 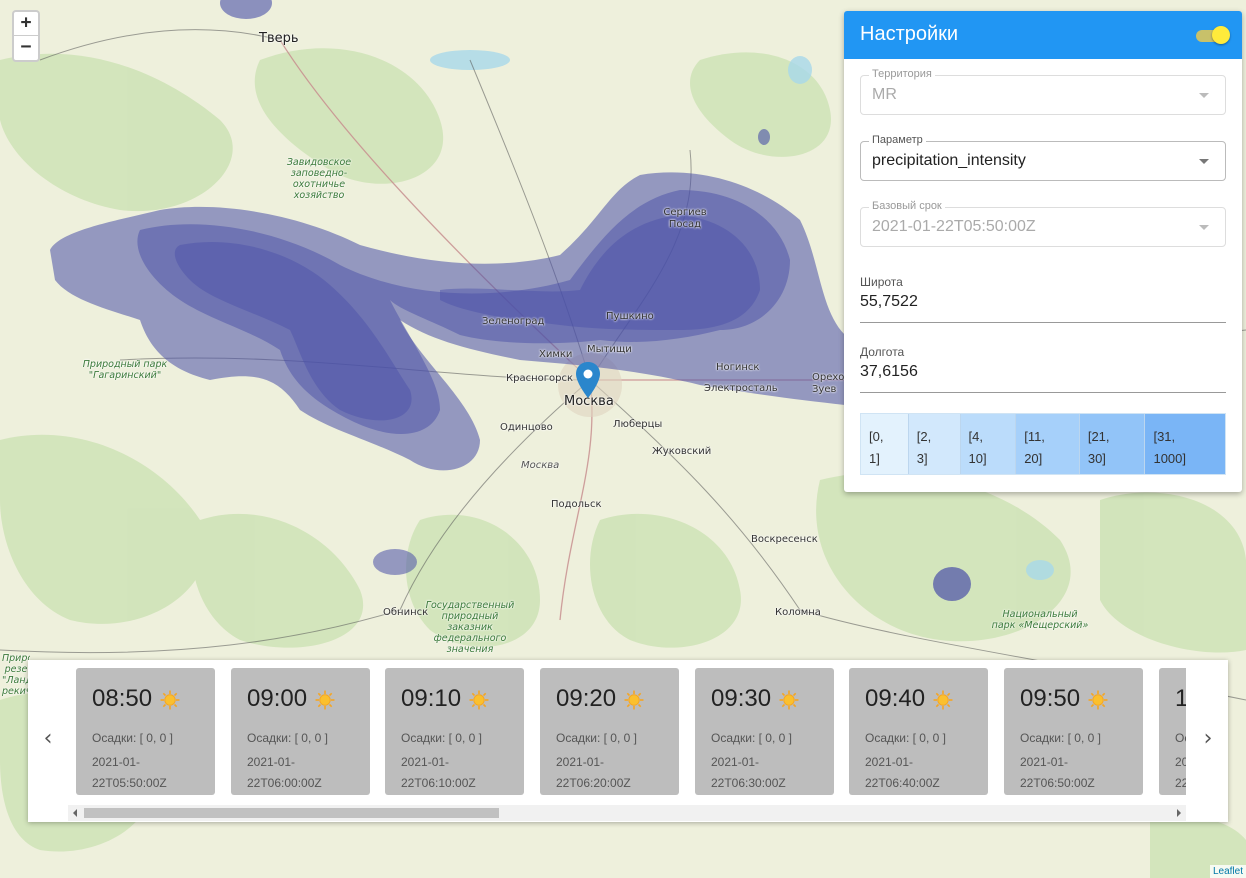 I want to click on city-label: Красногорск, so click(x=539, y=378).